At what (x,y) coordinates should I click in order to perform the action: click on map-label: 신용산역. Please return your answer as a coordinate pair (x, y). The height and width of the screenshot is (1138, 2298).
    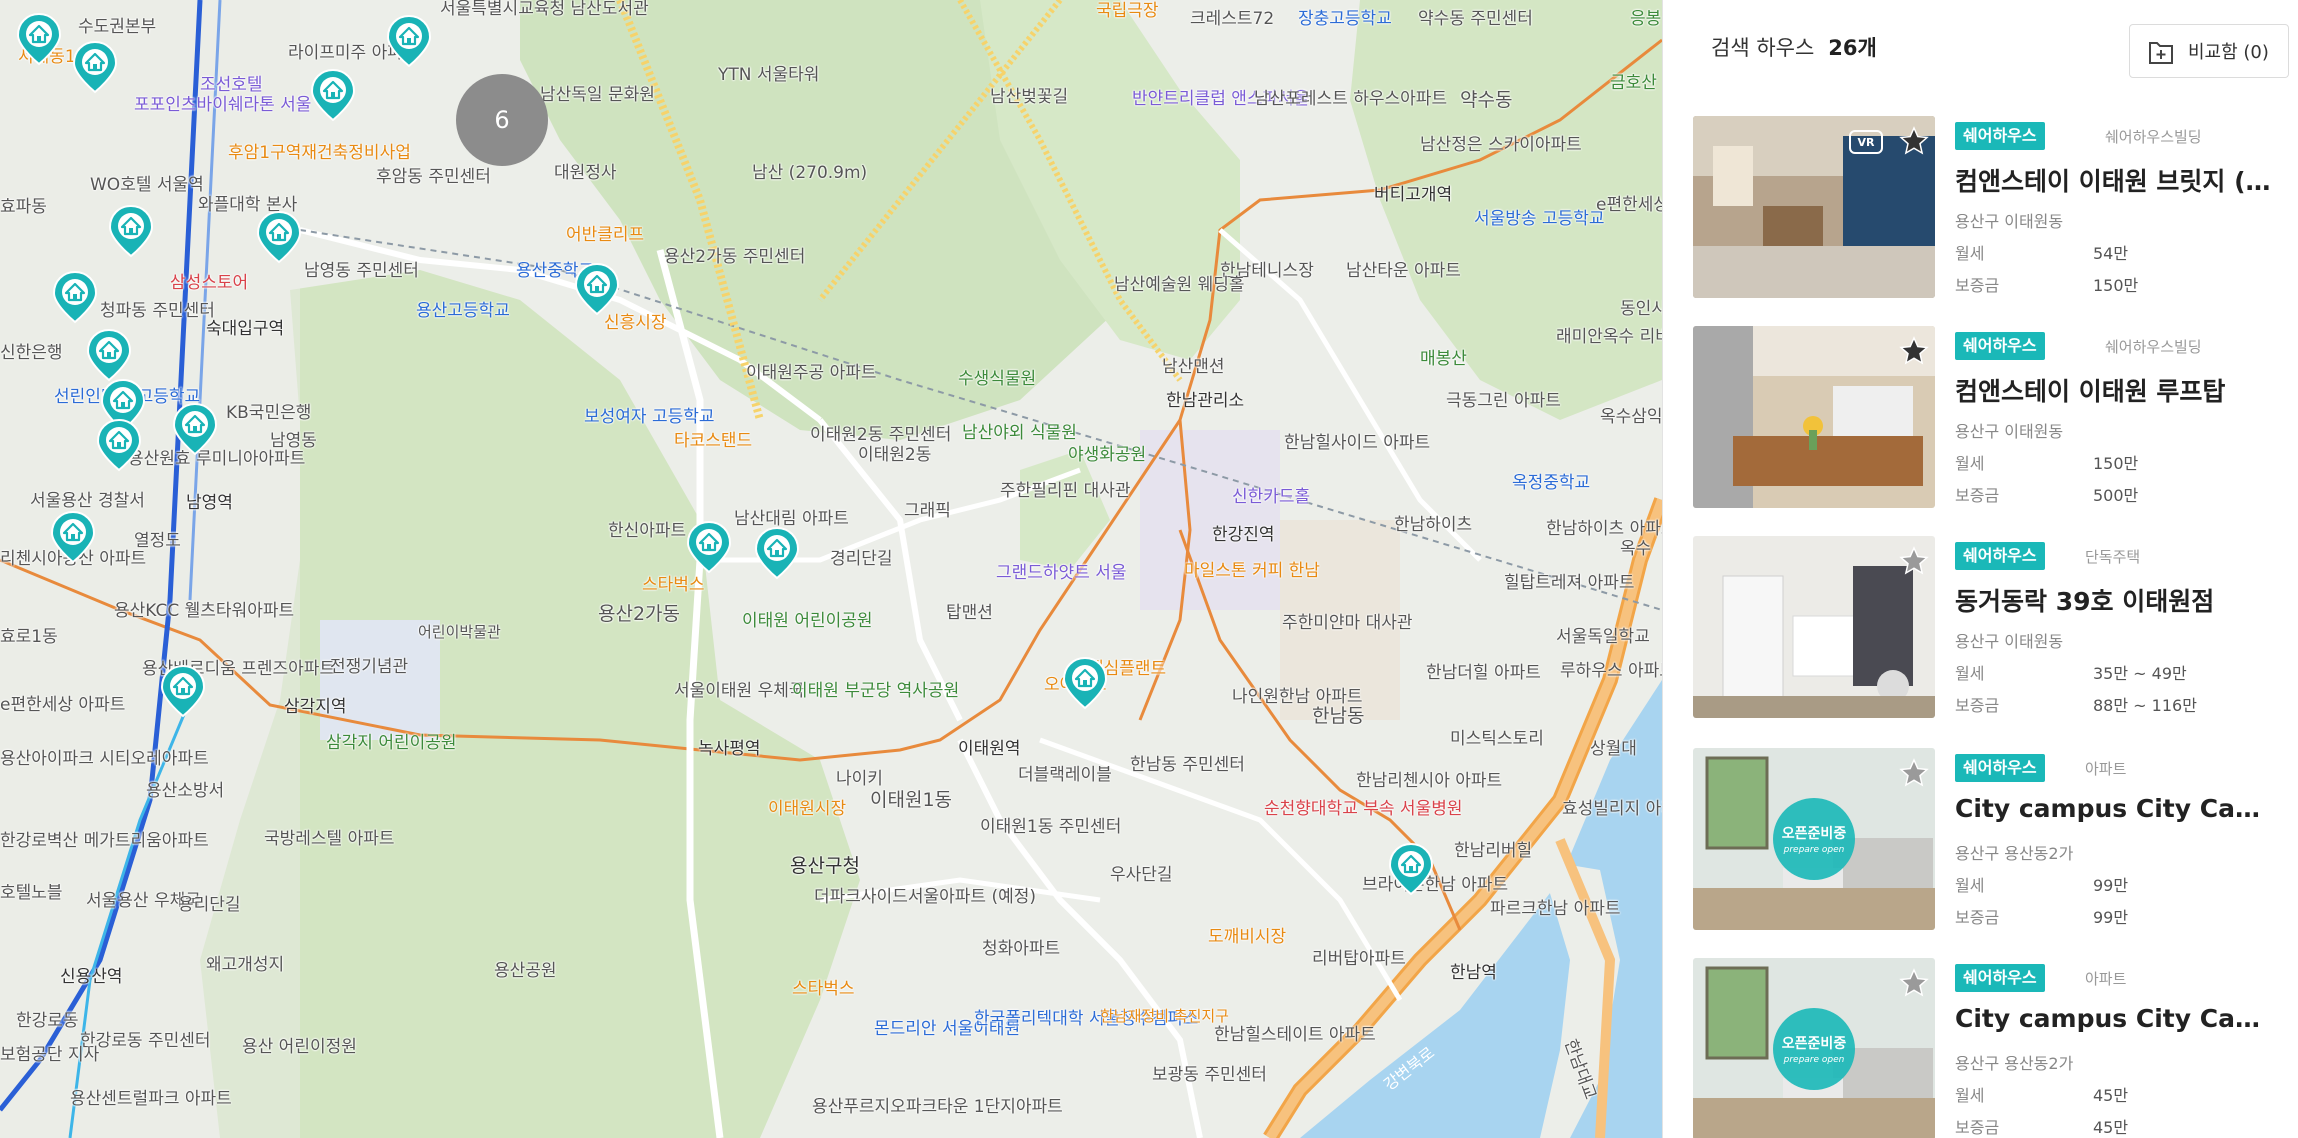
    Looking at the image, I should click on (91, 977).